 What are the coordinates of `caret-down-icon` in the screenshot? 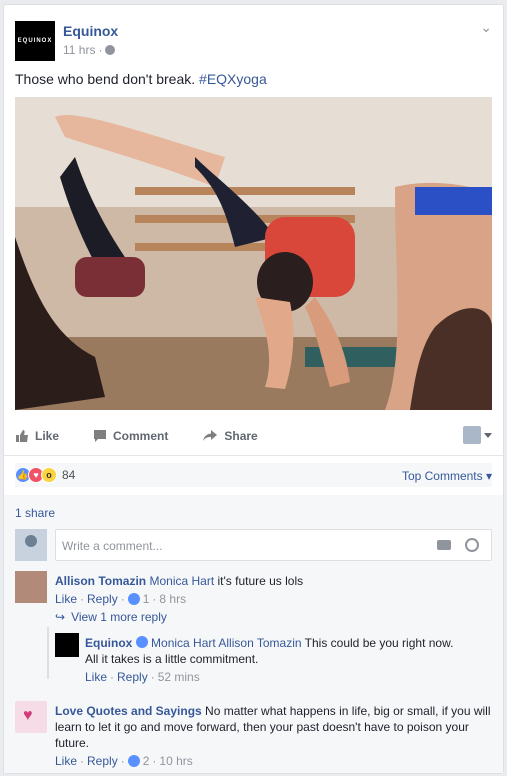 It's located at (488, 435).